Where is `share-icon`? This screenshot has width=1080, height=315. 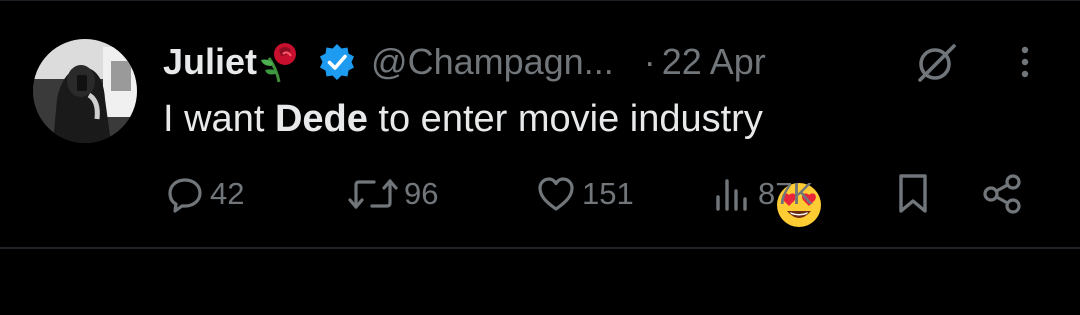
share-icon is located at coordinates (1002, 194).